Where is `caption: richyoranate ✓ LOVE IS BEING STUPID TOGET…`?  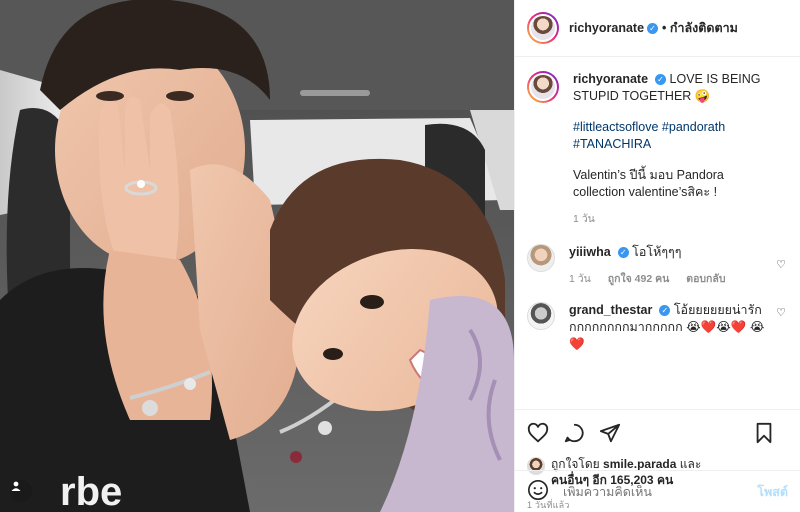
caption: richyoranate ✓ LOVE IS BEING STUPID TOGET… is located at coordinates (656, 149).